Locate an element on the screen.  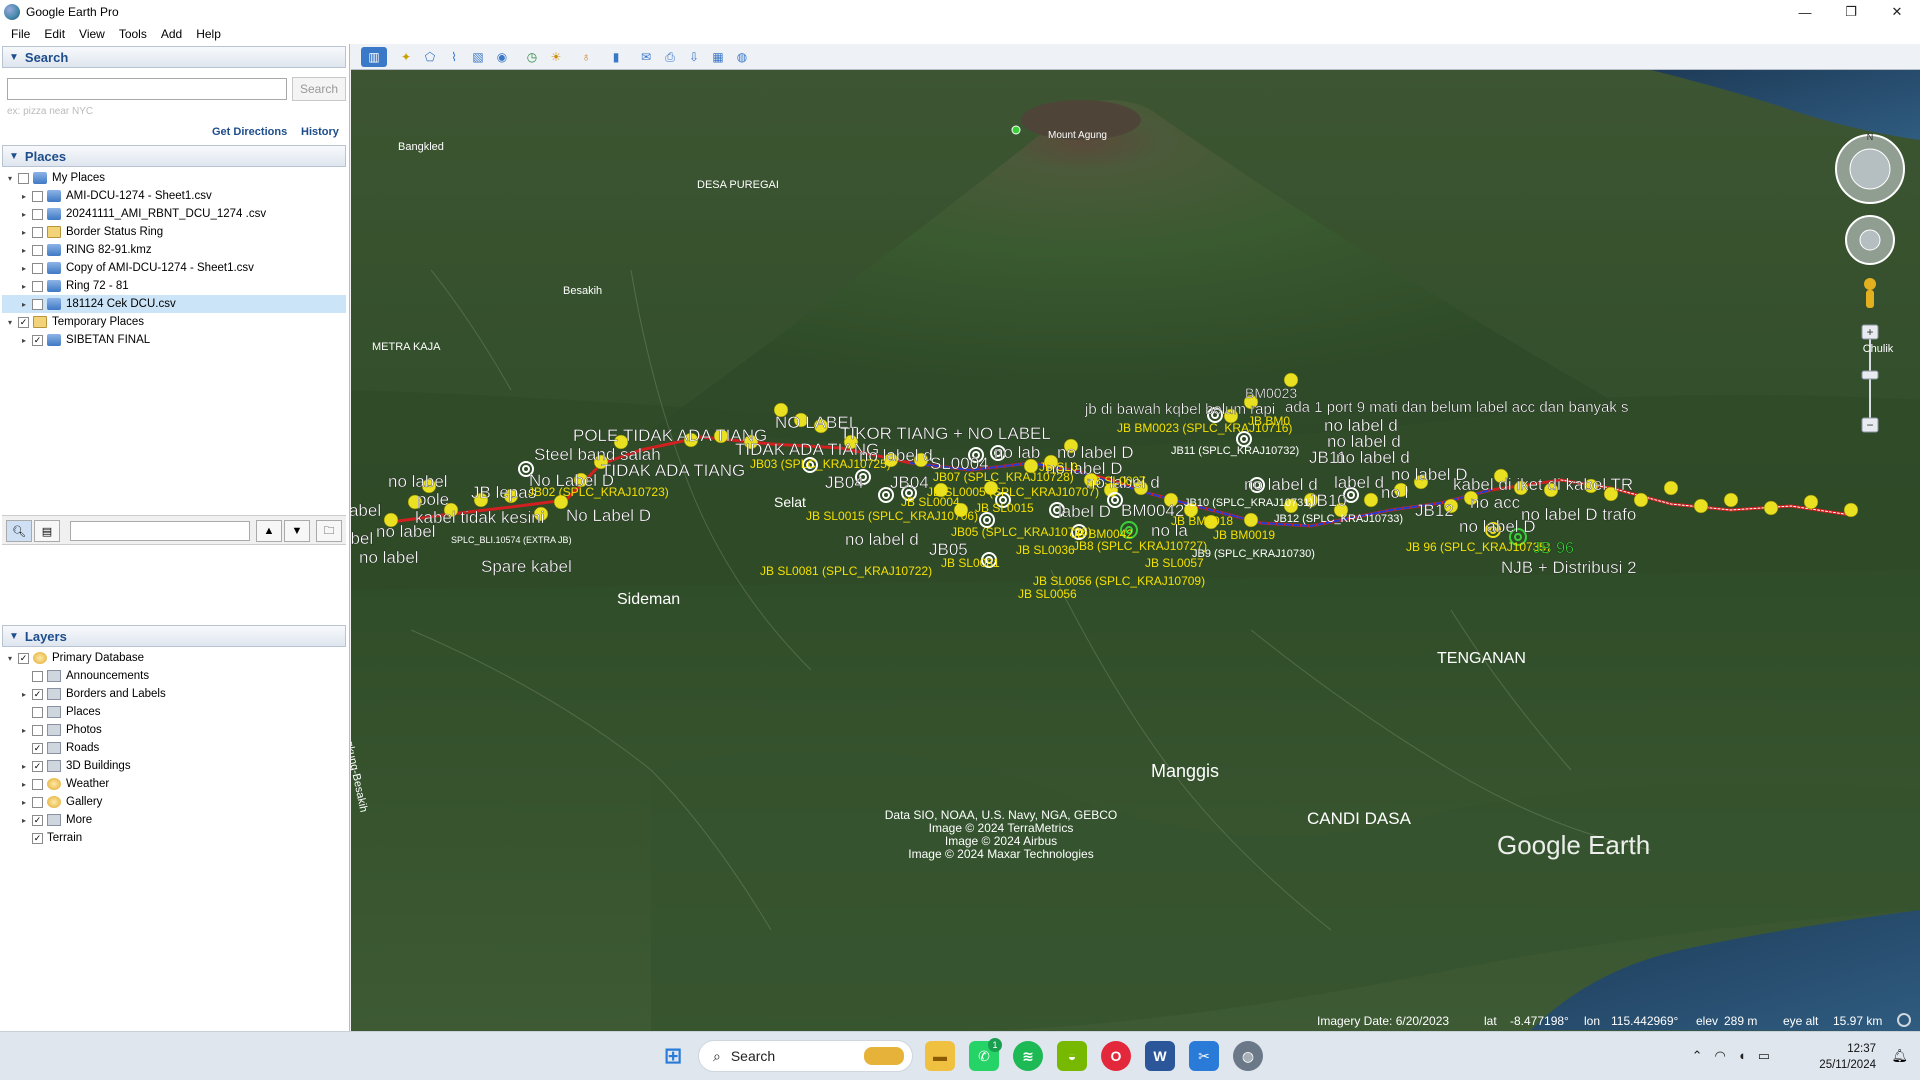
google-earth-taskbar-icon: ◍ is located at coordinates (1248, 1056).